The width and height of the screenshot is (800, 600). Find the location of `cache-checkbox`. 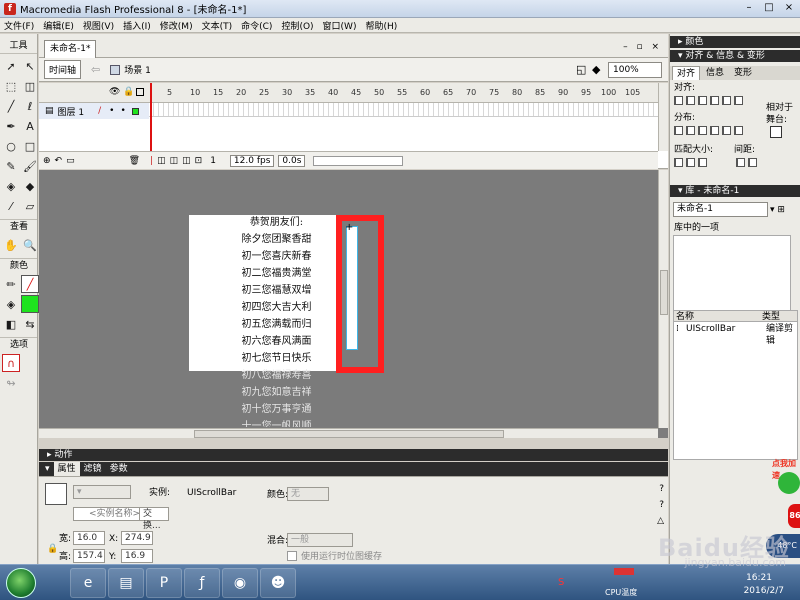

cache-checkbox is located at coordinates (292, 556).